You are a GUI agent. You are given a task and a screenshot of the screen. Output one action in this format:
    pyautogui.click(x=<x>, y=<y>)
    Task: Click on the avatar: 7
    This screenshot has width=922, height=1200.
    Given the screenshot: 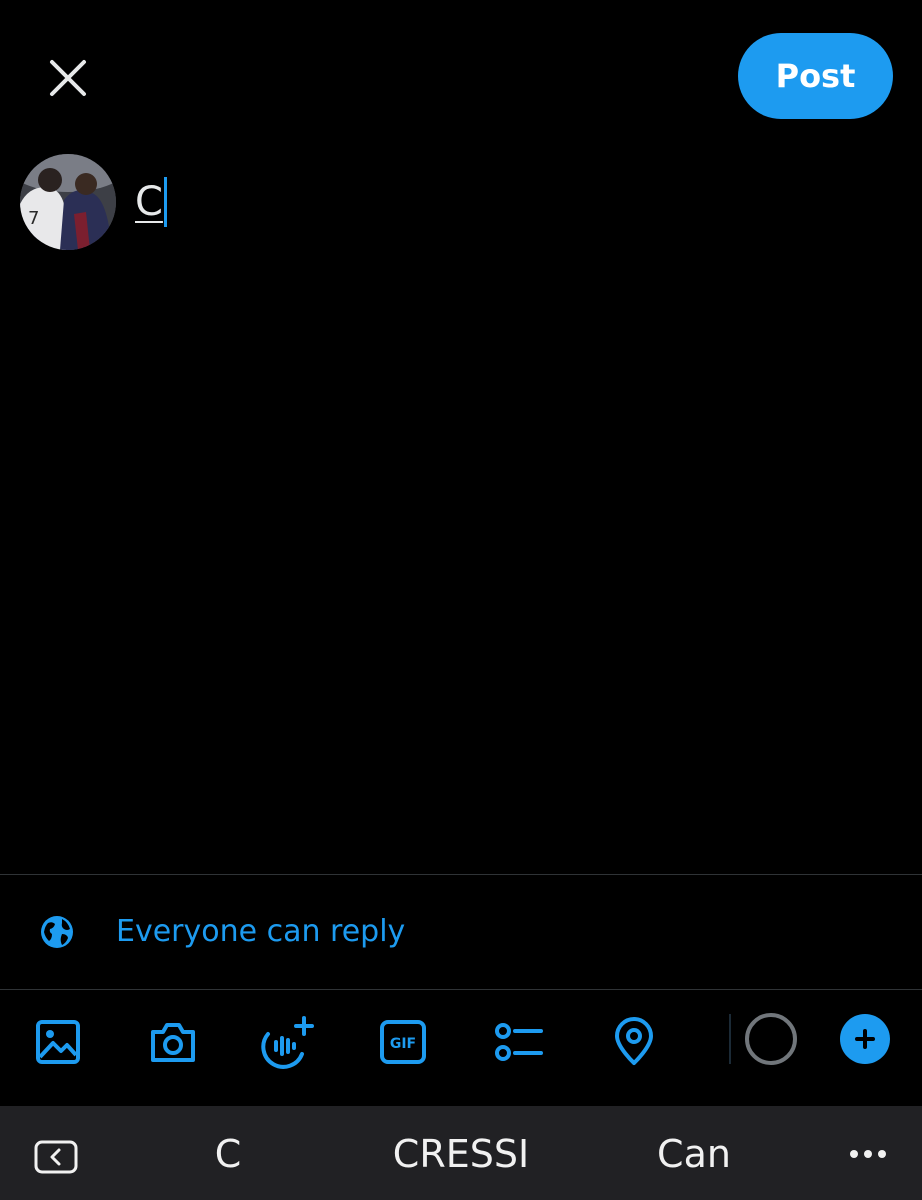 What is the action you would take?
    pyautogui.click(x=68, y=202)
    